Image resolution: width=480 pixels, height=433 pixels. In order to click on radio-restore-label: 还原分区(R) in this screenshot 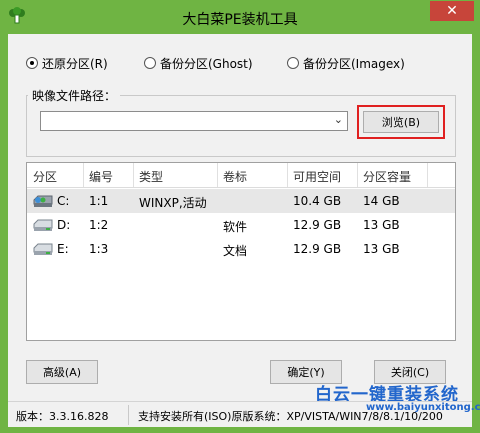, I will do `click(75, 63)`.